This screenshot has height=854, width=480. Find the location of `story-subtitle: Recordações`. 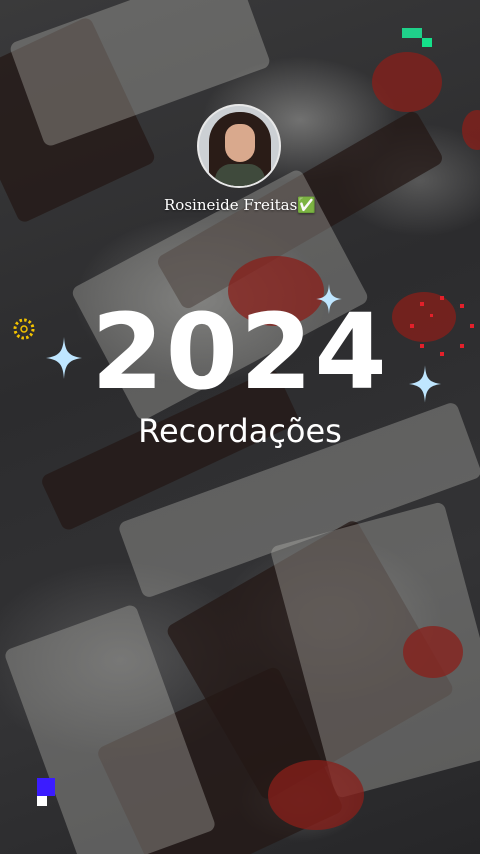

story-subtitle: Recordações is located at coordinates (240, 431).